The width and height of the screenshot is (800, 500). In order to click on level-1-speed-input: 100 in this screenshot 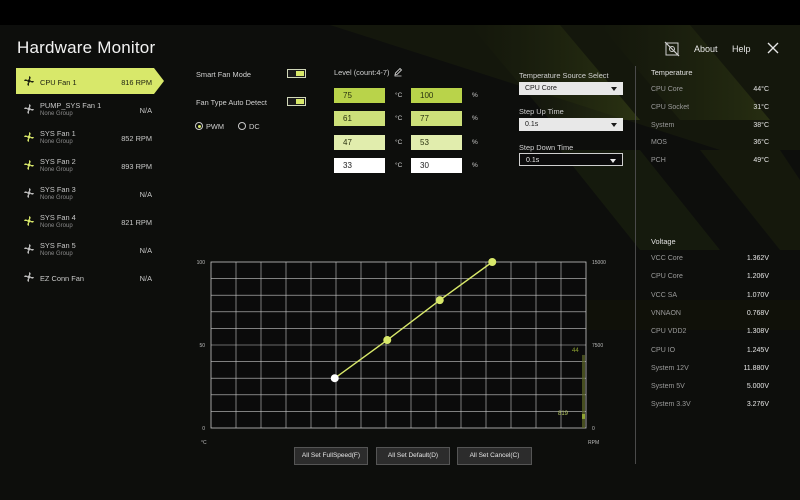, I will do `click(436, 95)`.